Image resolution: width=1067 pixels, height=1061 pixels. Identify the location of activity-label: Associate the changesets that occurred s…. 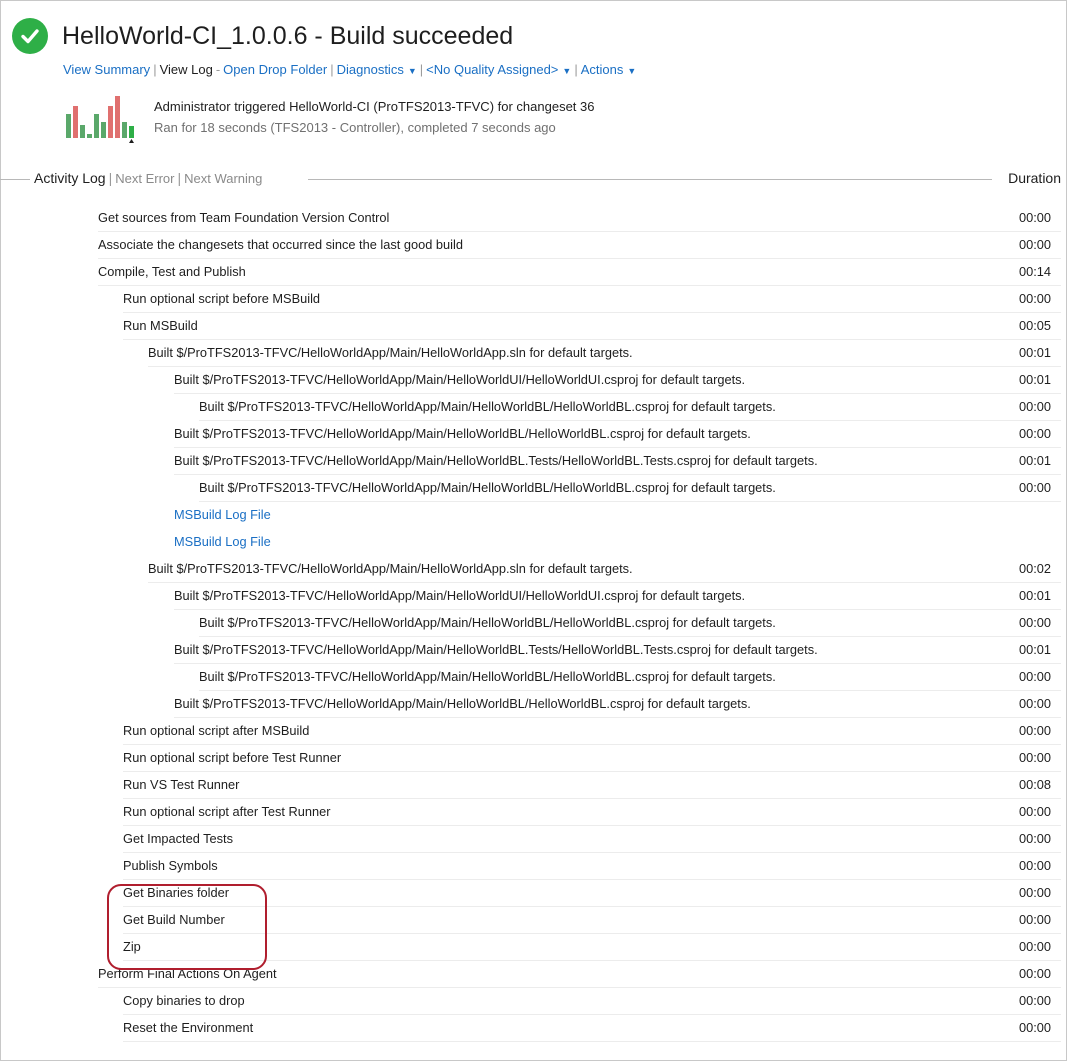
(280, 244).